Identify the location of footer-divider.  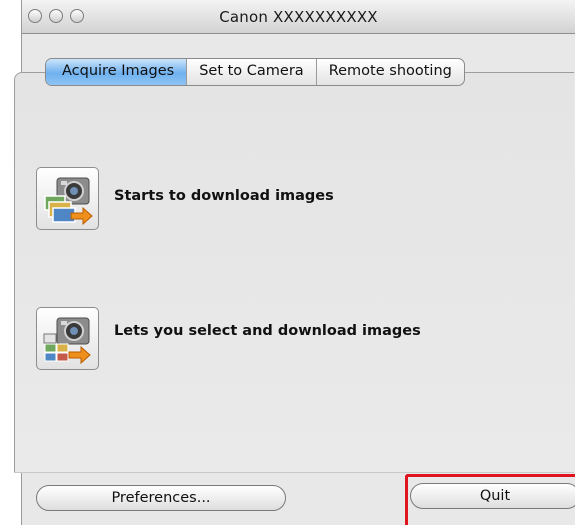
(294, 472).